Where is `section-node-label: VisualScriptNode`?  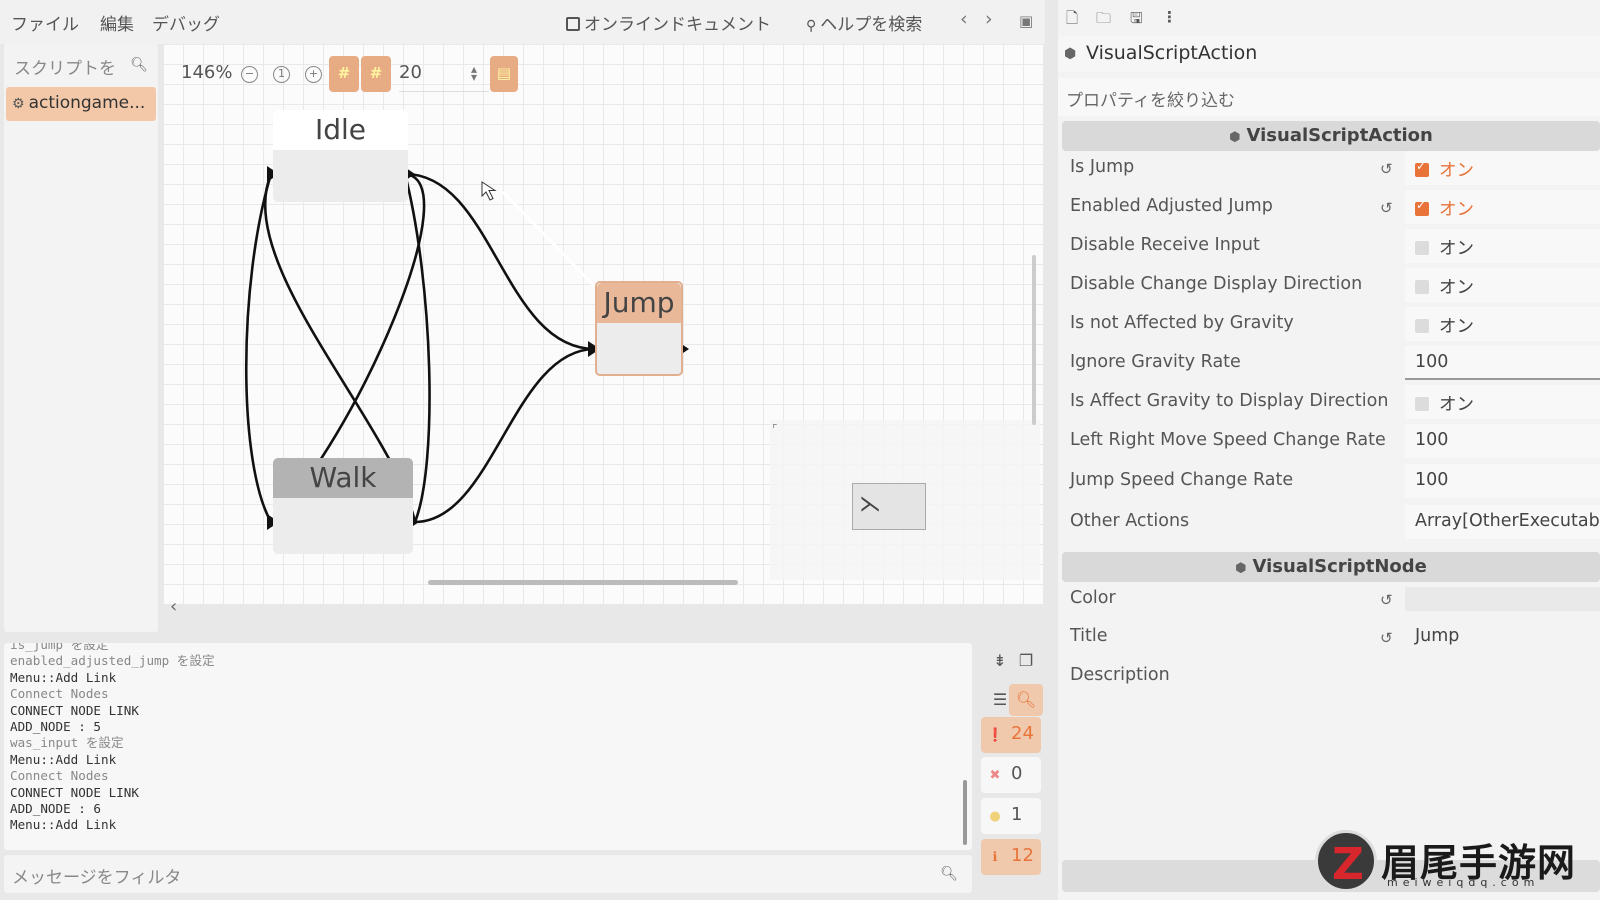
section-node-label: VisualScriptNode is located at coordinates (1339, 566).